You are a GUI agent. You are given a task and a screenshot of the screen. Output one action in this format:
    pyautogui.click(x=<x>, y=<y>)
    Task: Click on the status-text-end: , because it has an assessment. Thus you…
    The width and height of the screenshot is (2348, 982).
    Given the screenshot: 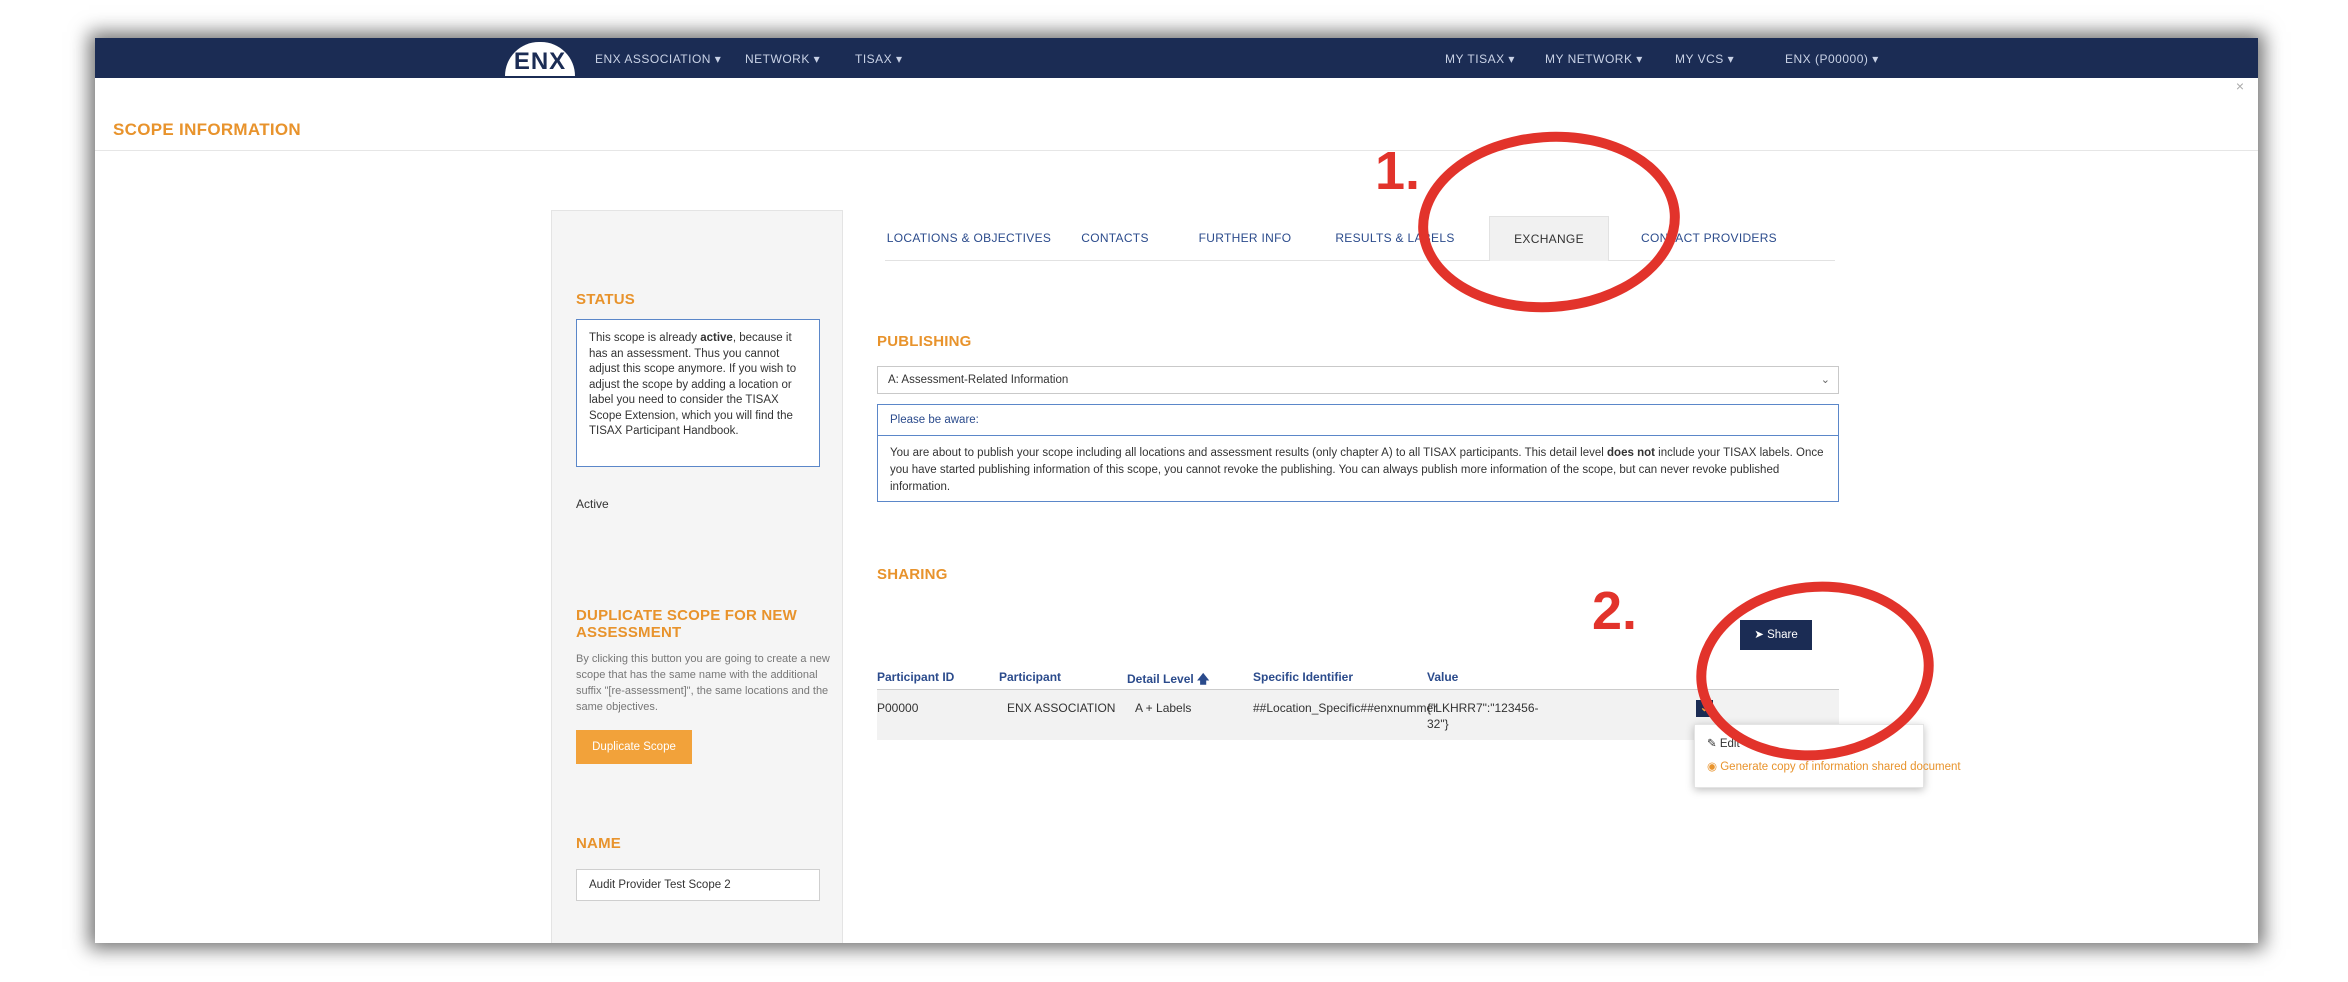 What is the action you would take?
    pyautogui.click(x=693, y=384)
    